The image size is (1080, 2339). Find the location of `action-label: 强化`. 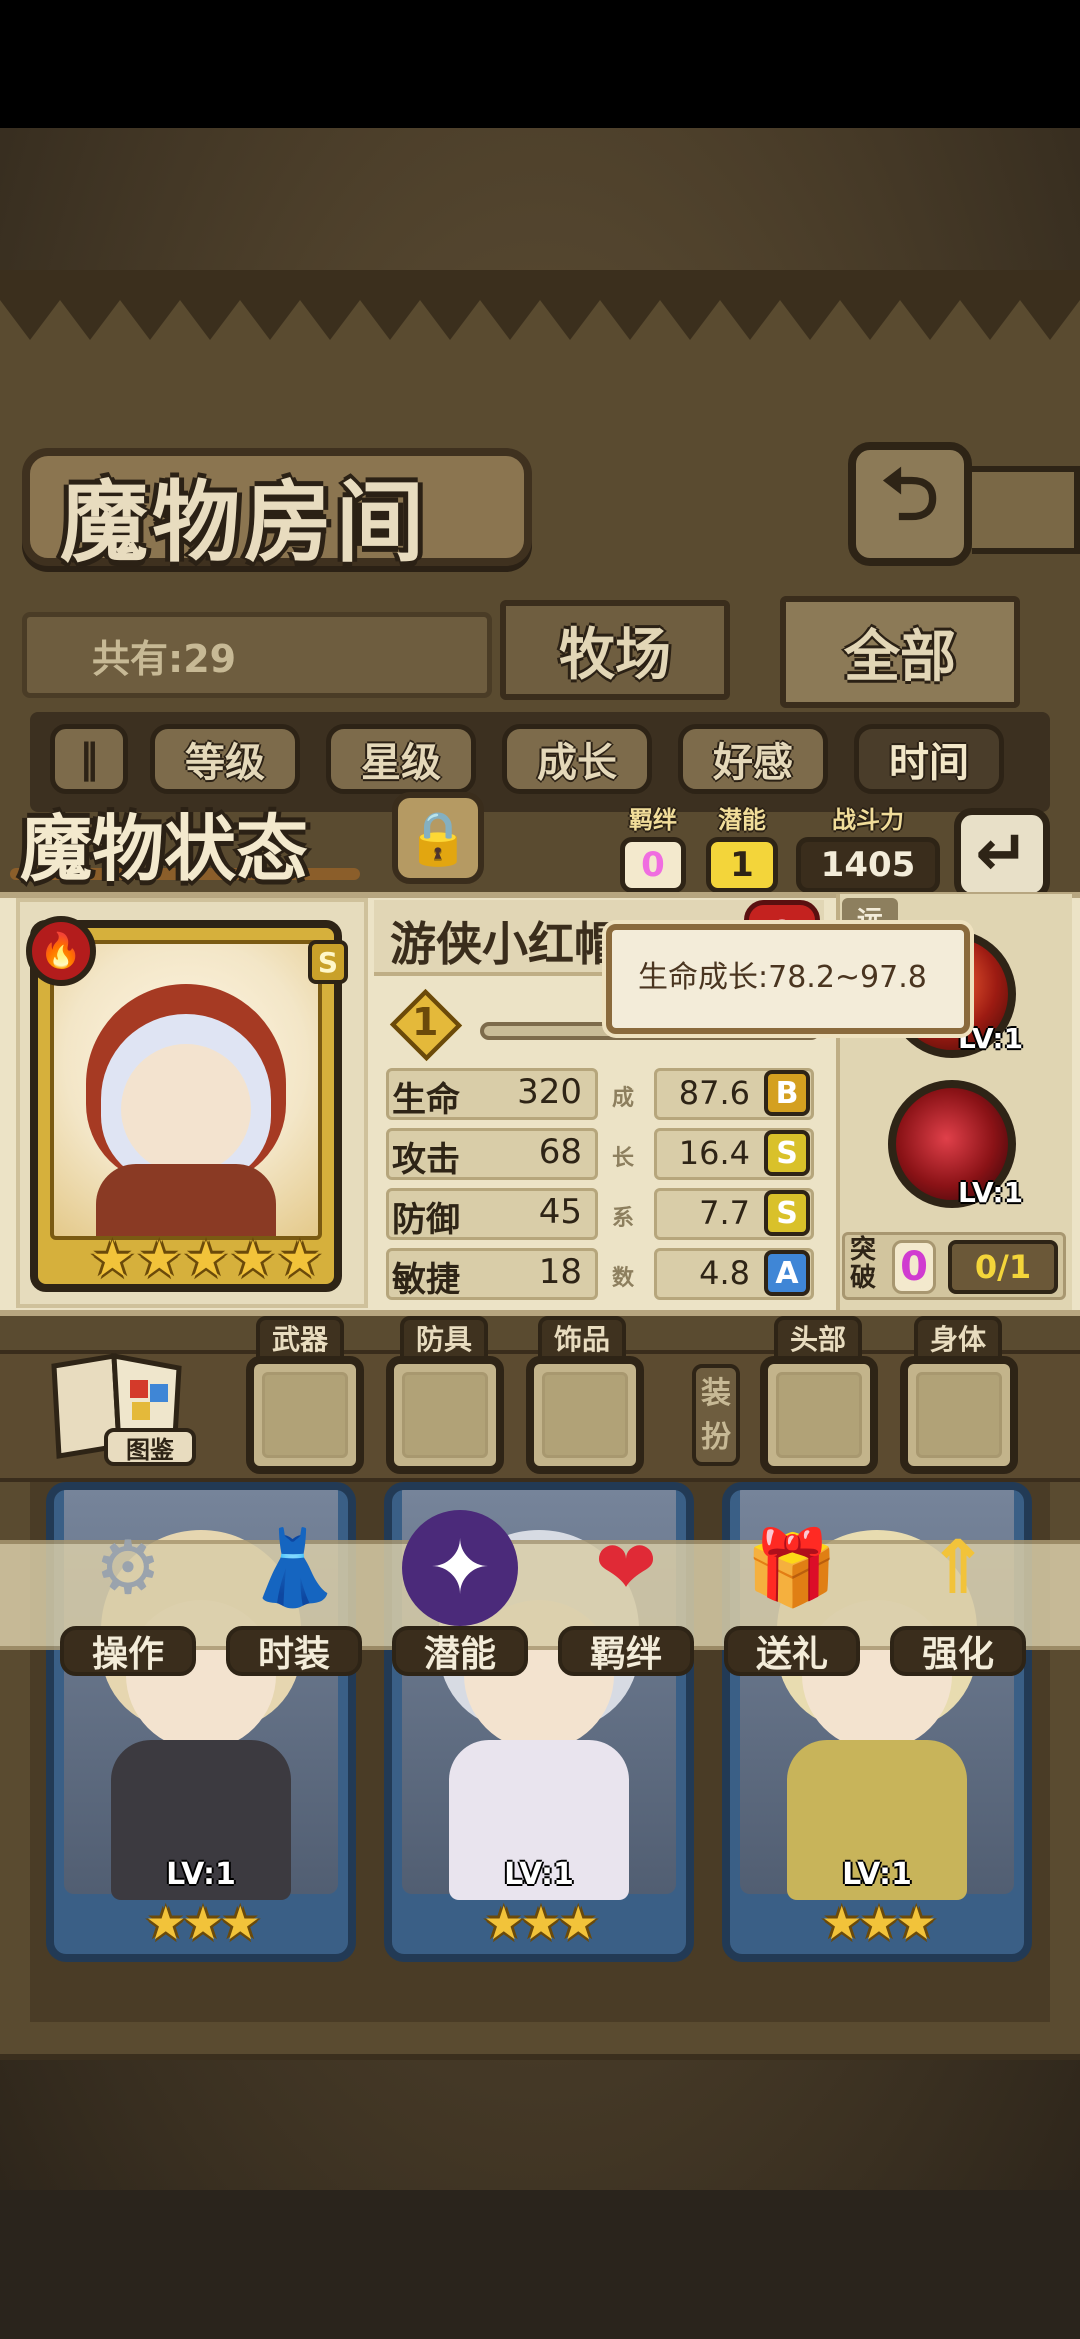

action-label: 强化 is located at coordinates (958, 1651).